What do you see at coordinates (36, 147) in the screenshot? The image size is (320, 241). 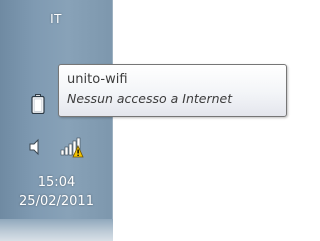 I see `speaker-icon` at bounding box center [36, 147].